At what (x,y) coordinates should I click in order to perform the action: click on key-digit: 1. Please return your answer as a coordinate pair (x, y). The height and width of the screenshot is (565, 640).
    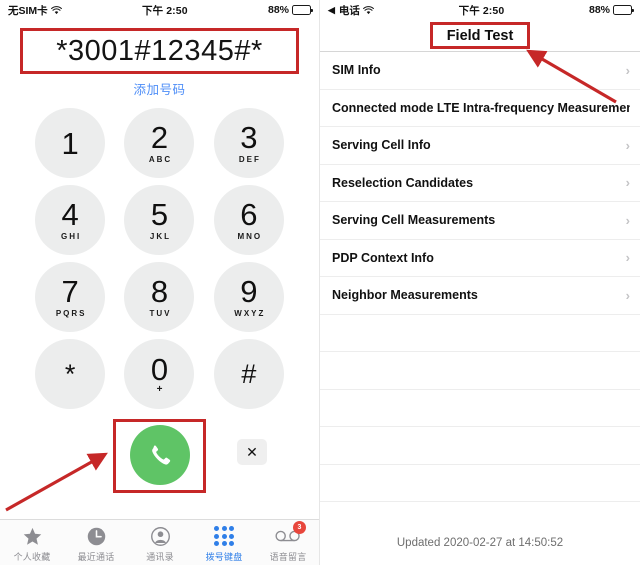
    Looking at the image, I should click on (70, 143).